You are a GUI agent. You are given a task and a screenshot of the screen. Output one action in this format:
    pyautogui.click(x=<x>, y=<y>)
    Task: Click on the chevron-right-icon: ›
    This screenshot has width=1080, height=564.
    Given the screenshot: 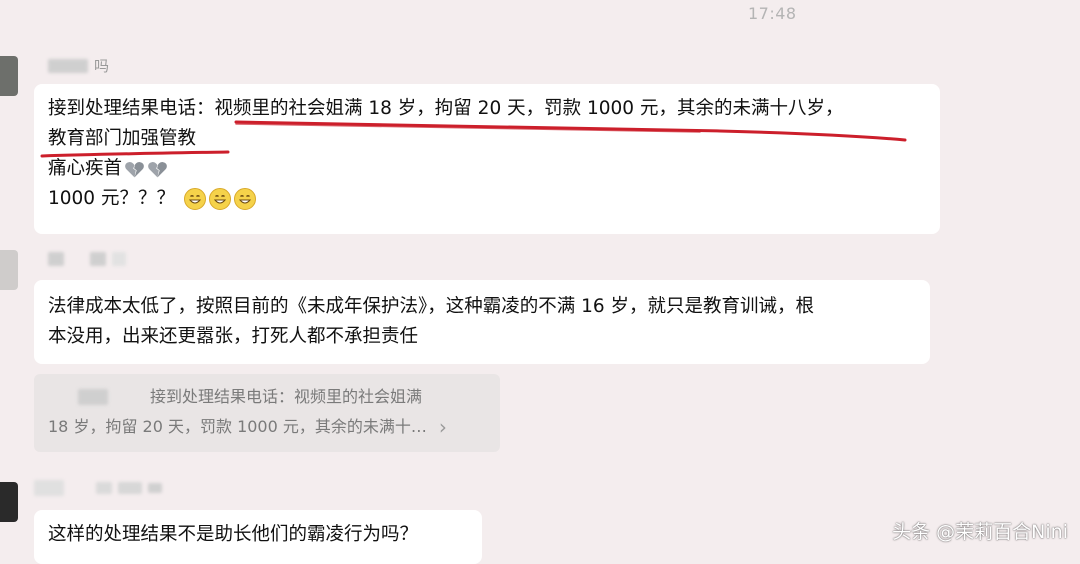 What is the action you would take?
    pyautogui.click(x=443, y=427)
    